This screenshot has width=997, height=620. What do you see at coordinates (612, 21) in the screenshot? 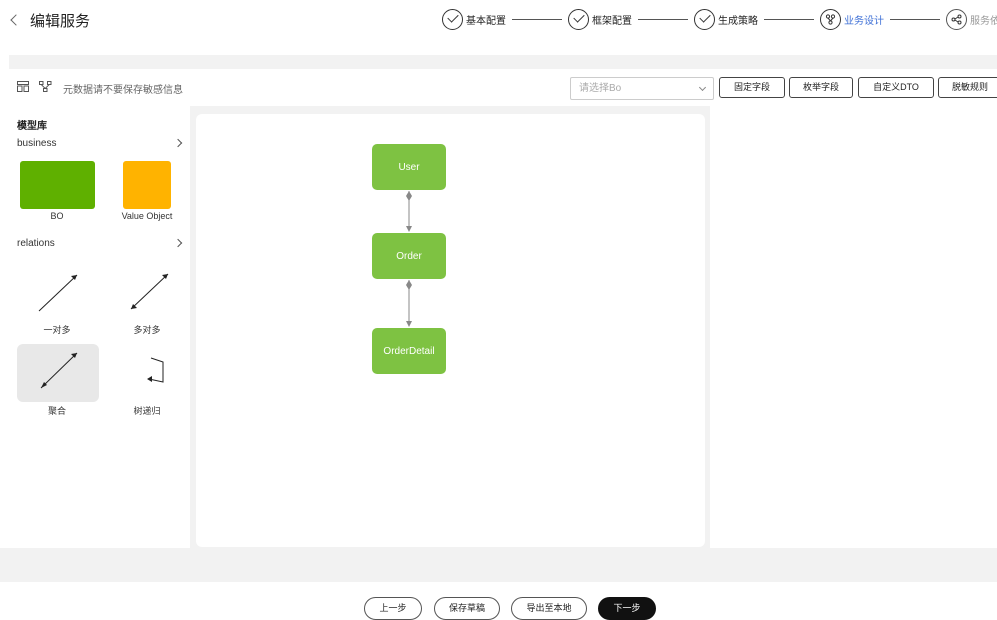
I see `step-label: 框架配置` at bounding box center [612, 21].